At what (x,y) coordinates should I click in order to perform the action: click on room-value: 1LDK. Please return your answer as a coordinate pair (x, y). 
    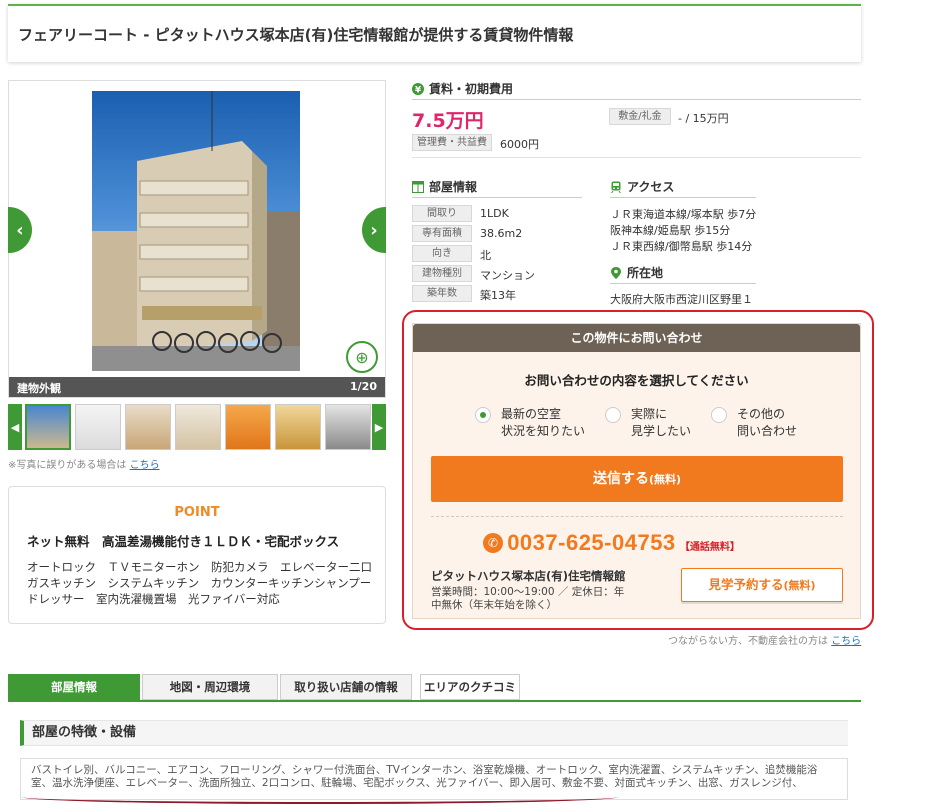
    Looking at the image, I should click on (494, 213).